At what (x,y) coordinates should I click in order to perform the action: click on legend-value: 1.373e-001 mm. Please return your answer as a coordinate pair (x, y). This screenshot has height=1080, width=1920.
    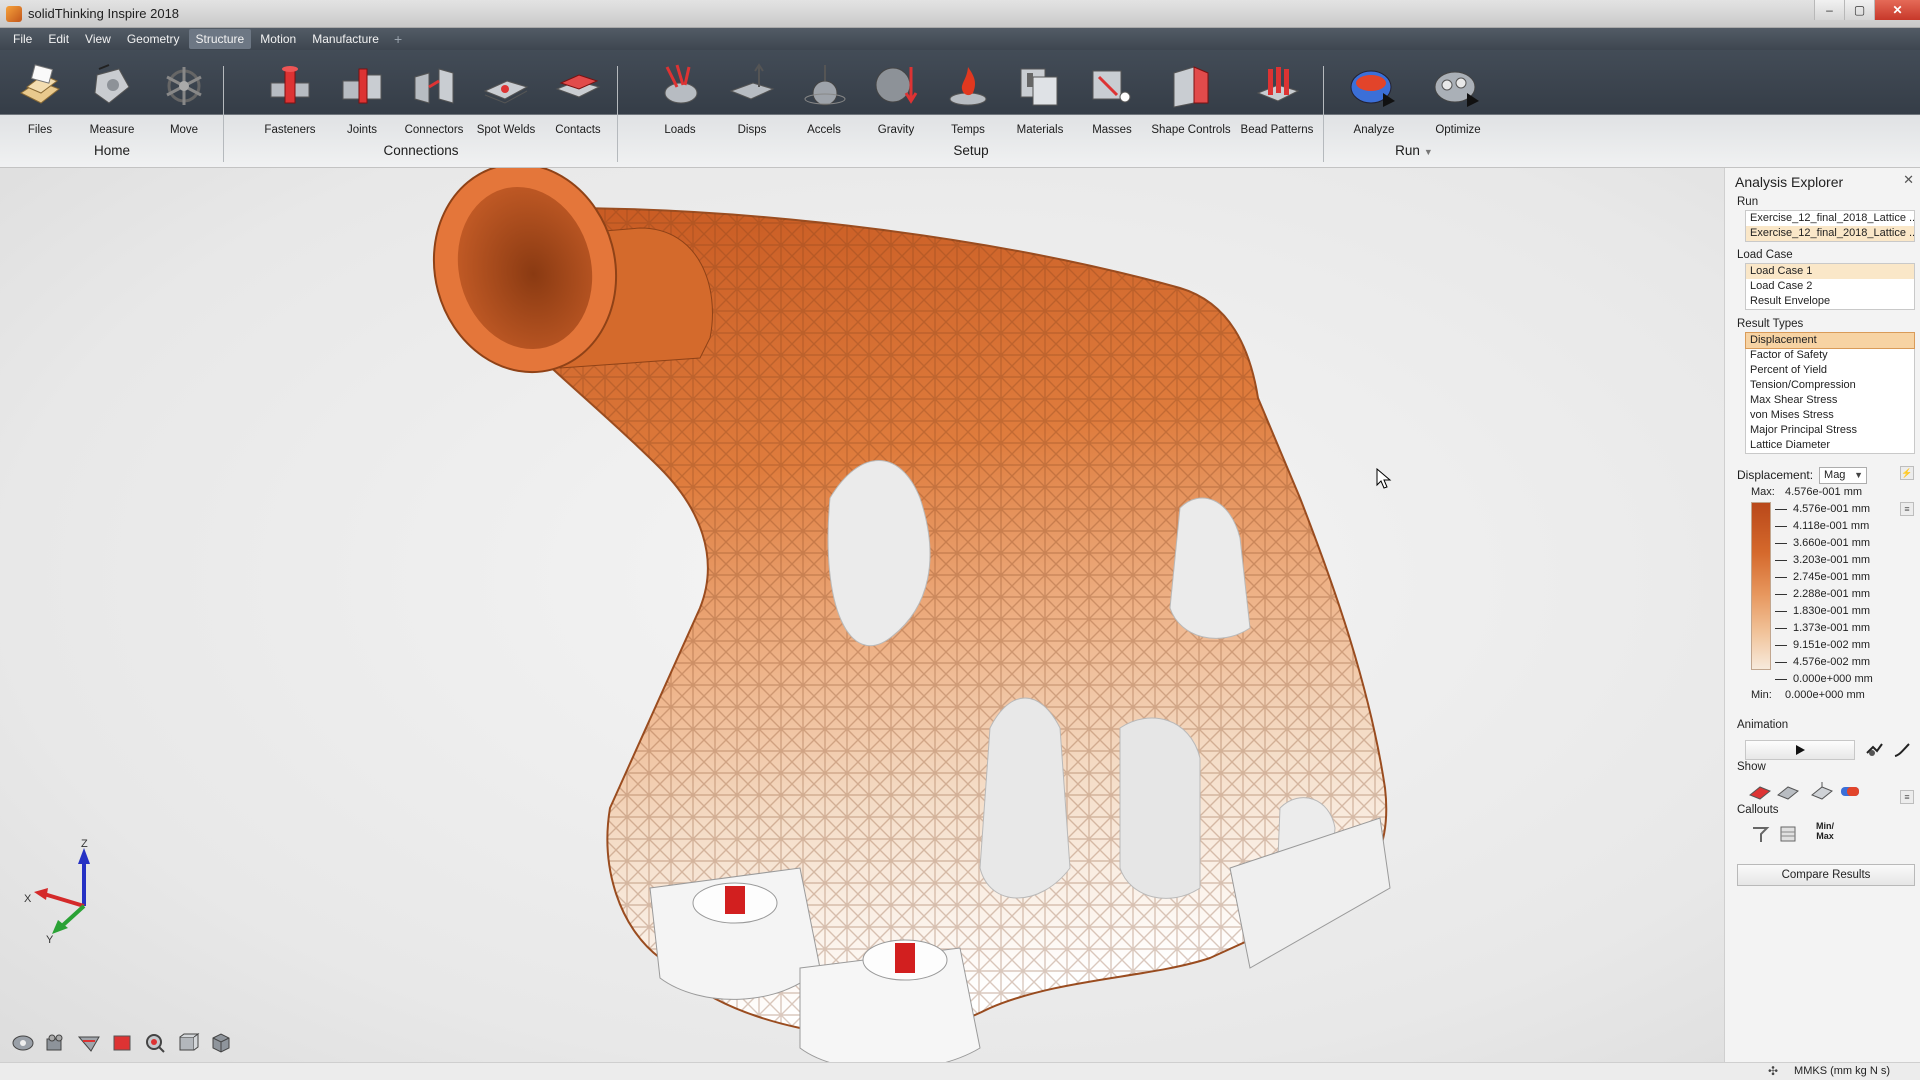
    Looking at the image, I should click on (1822, 628).